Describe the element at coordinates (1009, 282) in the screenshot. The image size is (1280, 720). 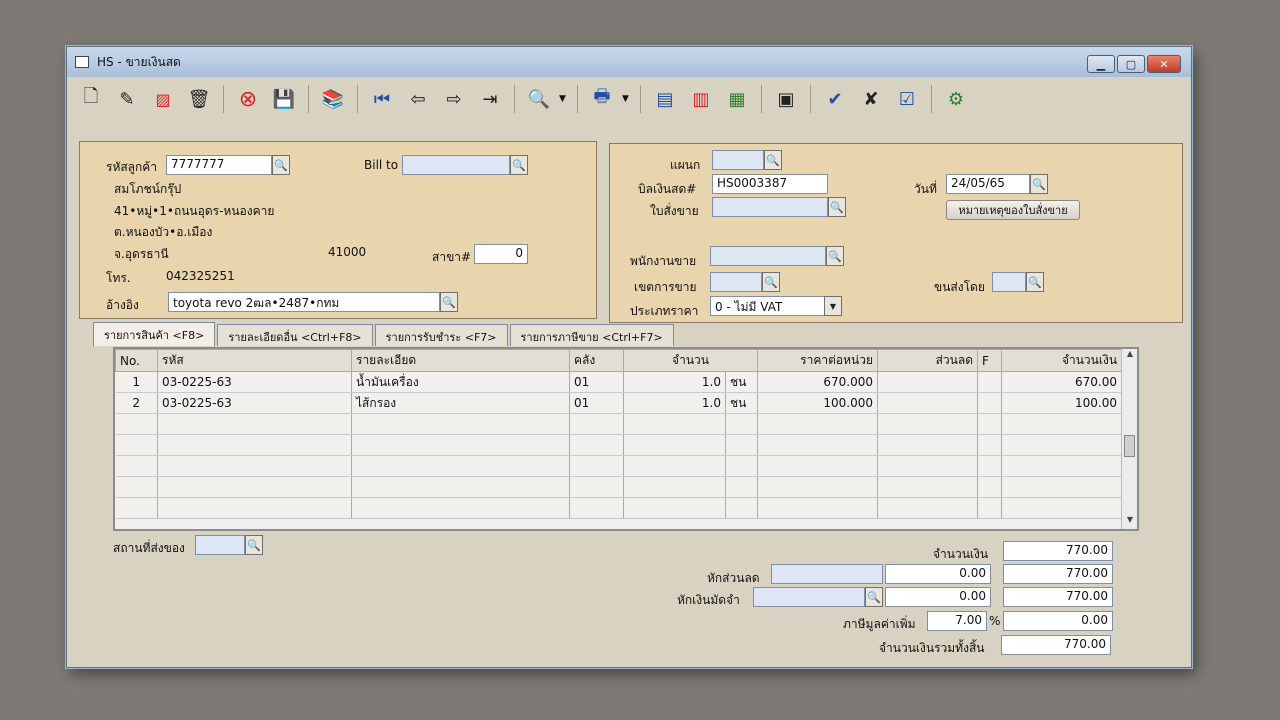
I see `ship-by-field` at that location.